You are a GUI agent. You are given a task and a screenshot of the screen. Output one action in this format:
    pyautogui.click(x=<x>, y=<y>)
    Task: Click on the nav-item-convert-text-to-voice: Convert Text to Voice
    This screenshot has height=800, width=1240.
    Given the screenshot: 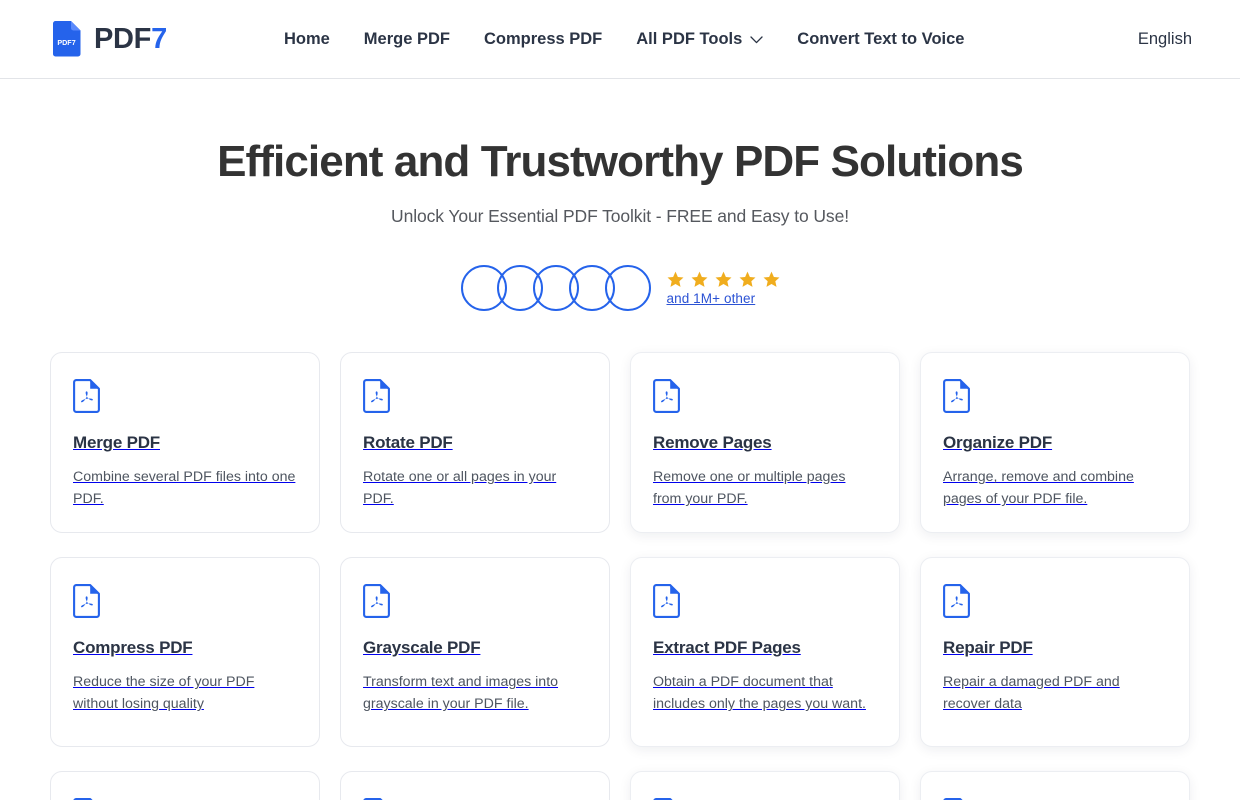 What is the action you would take?
    pyautogui.click(x=880, y=39)
    